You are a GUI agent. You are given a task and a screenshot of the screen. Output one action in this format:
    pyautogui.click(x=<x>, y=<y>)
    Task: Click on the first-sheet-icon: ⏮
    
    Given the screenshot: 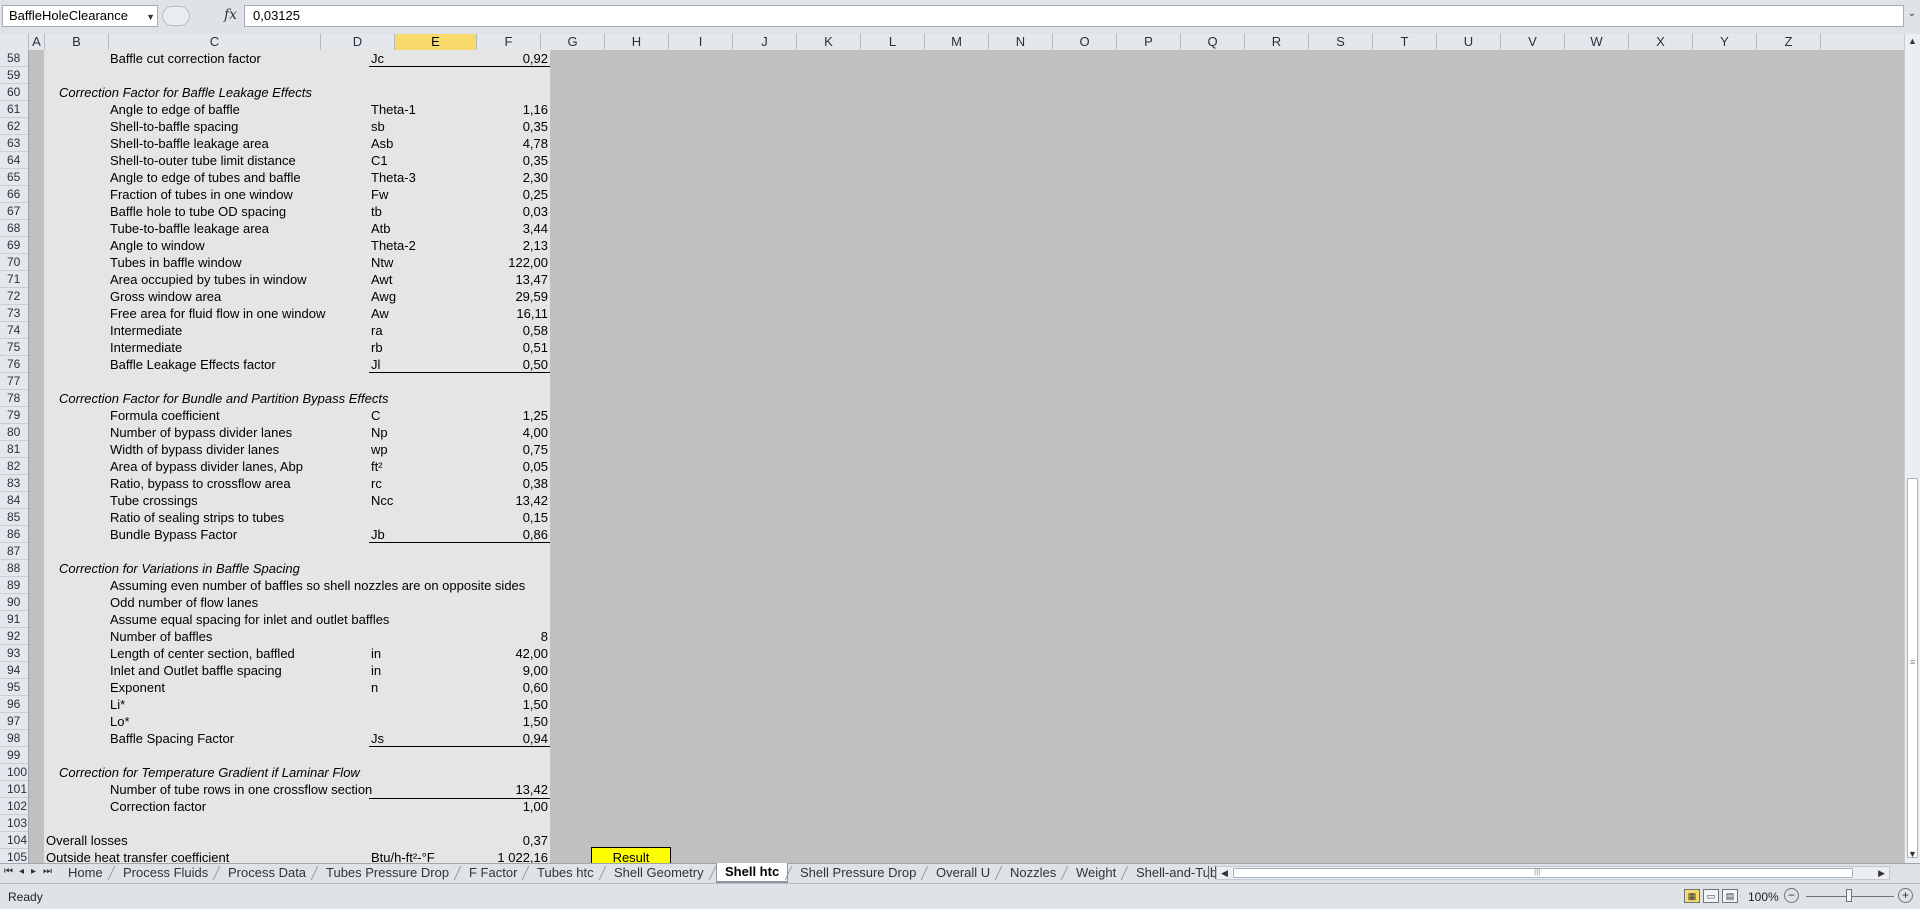 What is the action you would take?
    pyautogui.click(x=8, y=871)
    